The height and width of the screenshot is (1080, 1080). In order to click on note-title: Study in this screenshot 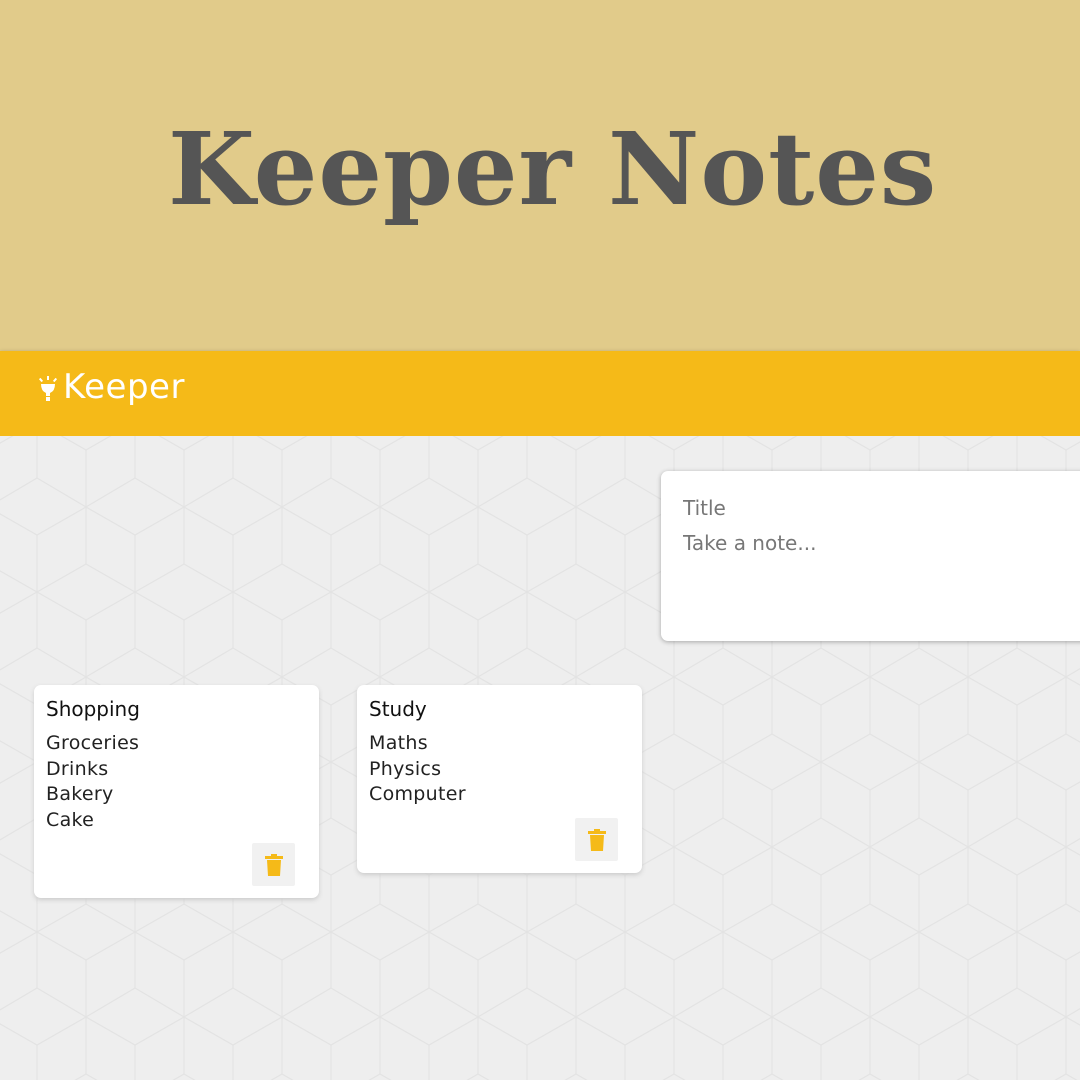, I will do `click(398, 709)`.